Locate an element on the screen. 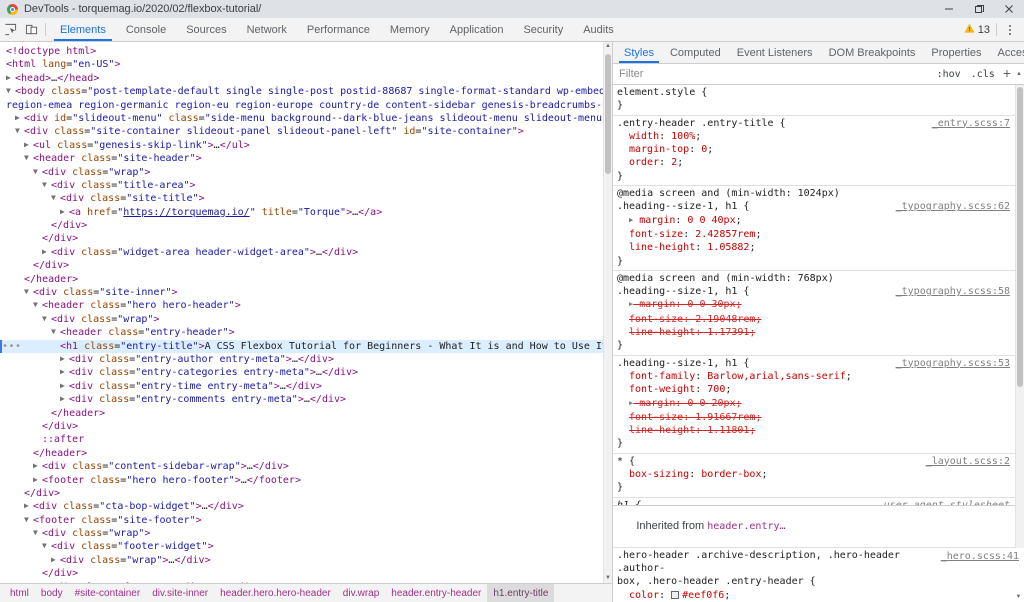  css-declaration: width: 100%; is located at coordinates (814, 136).